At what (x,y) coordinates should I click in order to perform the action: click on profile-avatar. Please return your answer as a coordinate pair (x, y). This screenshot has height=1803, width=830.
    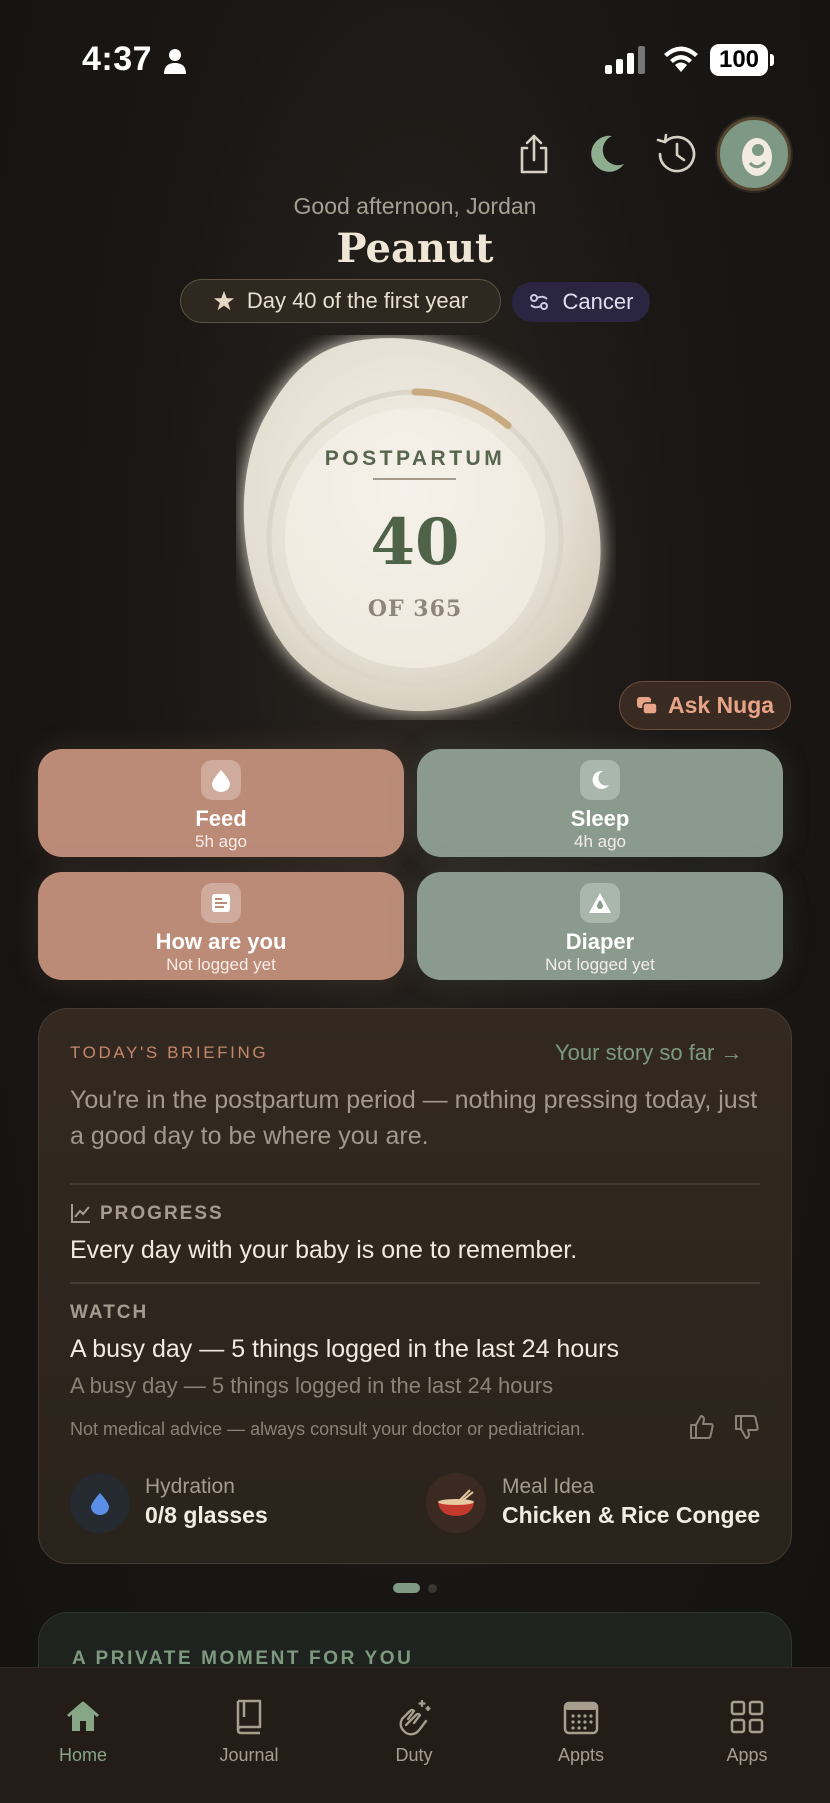
    Looking at the image, I should click on (754, 154).